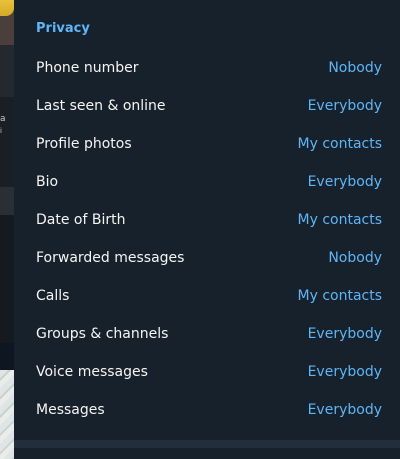  What do you see at coordinates (3, 119) in the screenshot?
I see `background-text-fragment: a` at bounding box center [3, 119].